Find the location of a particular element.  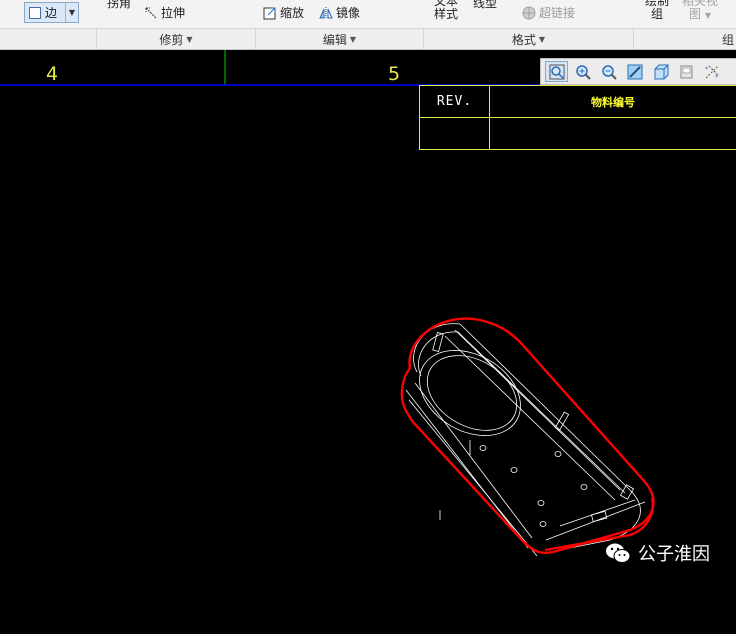

mirror-label: 镜像 is located at coordinates (348, 13).